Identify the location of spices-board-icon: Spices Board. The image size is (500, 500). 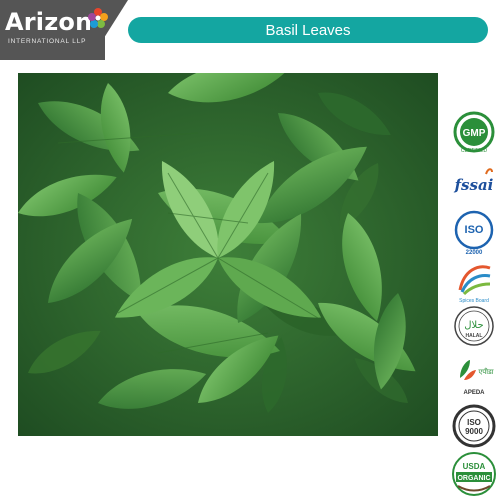
(474, 284).